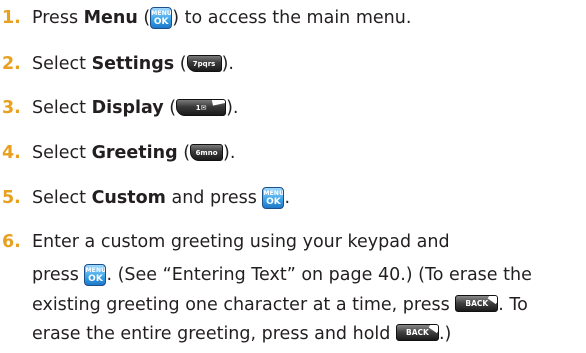 The width and height of the screenshot is (586, 353). What do you see at coordinates (58, 18) in the screenshot?
I see `step-text: Press` at bounding box center [58, 18].